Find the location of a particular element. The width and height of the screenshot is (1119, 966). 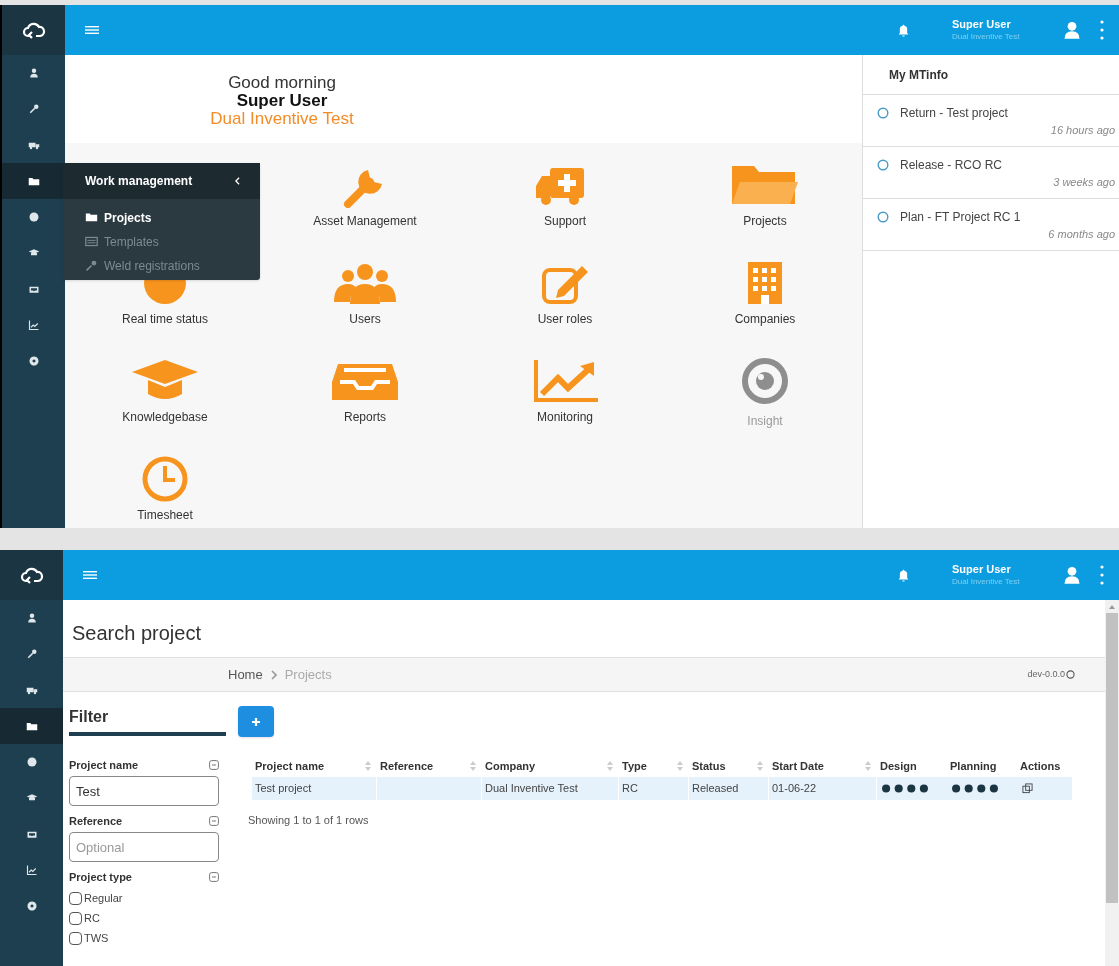

chart-icon is located at coordinates (33, 325).